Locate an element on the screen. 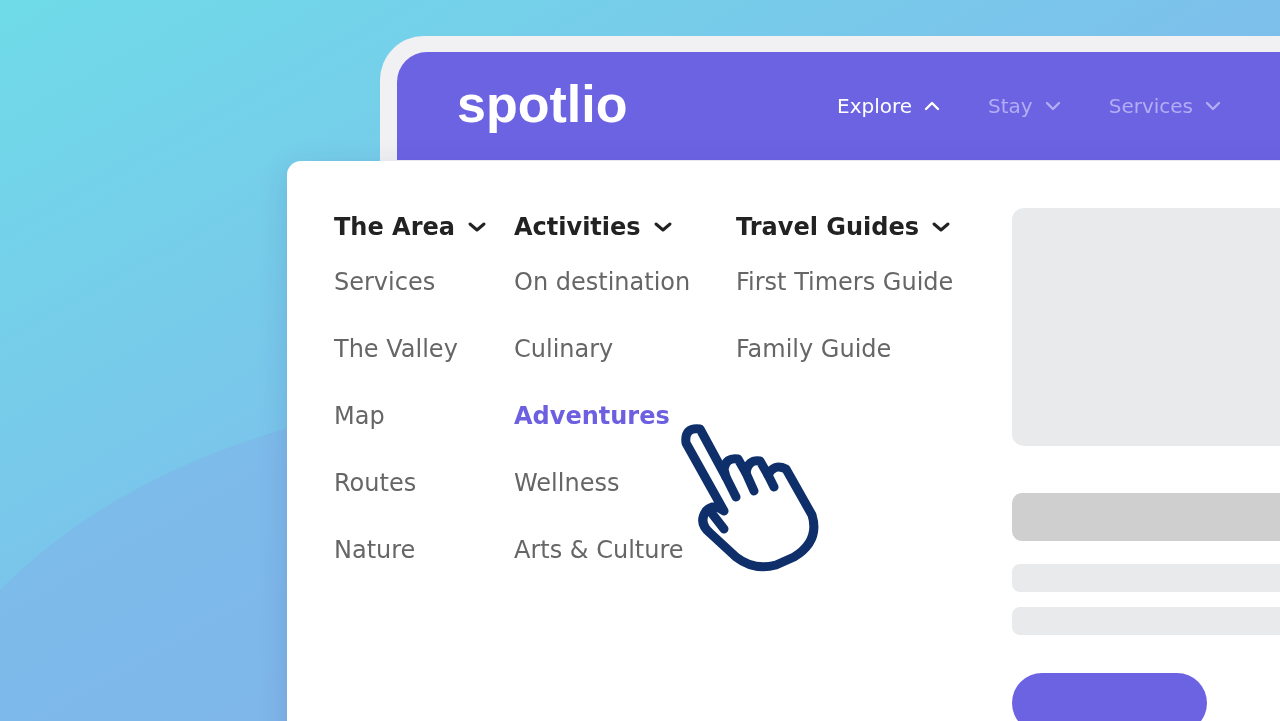  menu-link: Adventures is located at coordinates (592, 416).